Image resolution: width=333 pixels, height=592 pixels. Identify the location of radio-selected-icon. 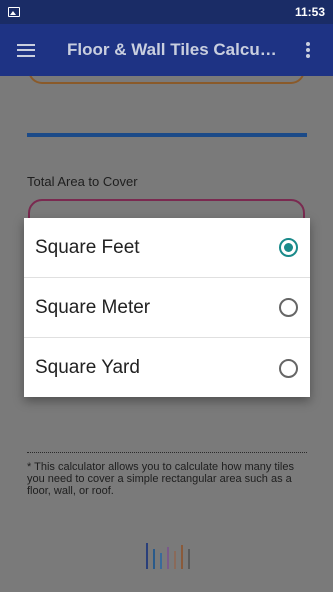
(288, 247).